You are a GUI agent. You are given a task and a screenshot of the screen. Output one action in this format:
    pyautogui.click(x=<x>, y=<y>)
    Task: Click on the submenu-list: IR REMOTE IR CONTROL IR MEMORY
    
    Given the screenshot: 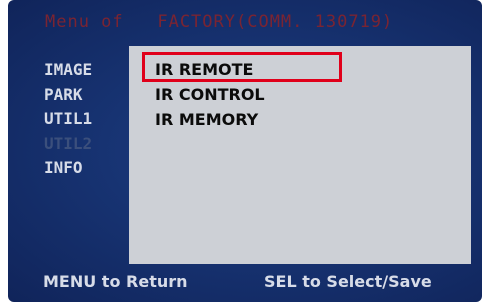 What is the action you would take?
    pyautogui.click(x=210, y=94)
    